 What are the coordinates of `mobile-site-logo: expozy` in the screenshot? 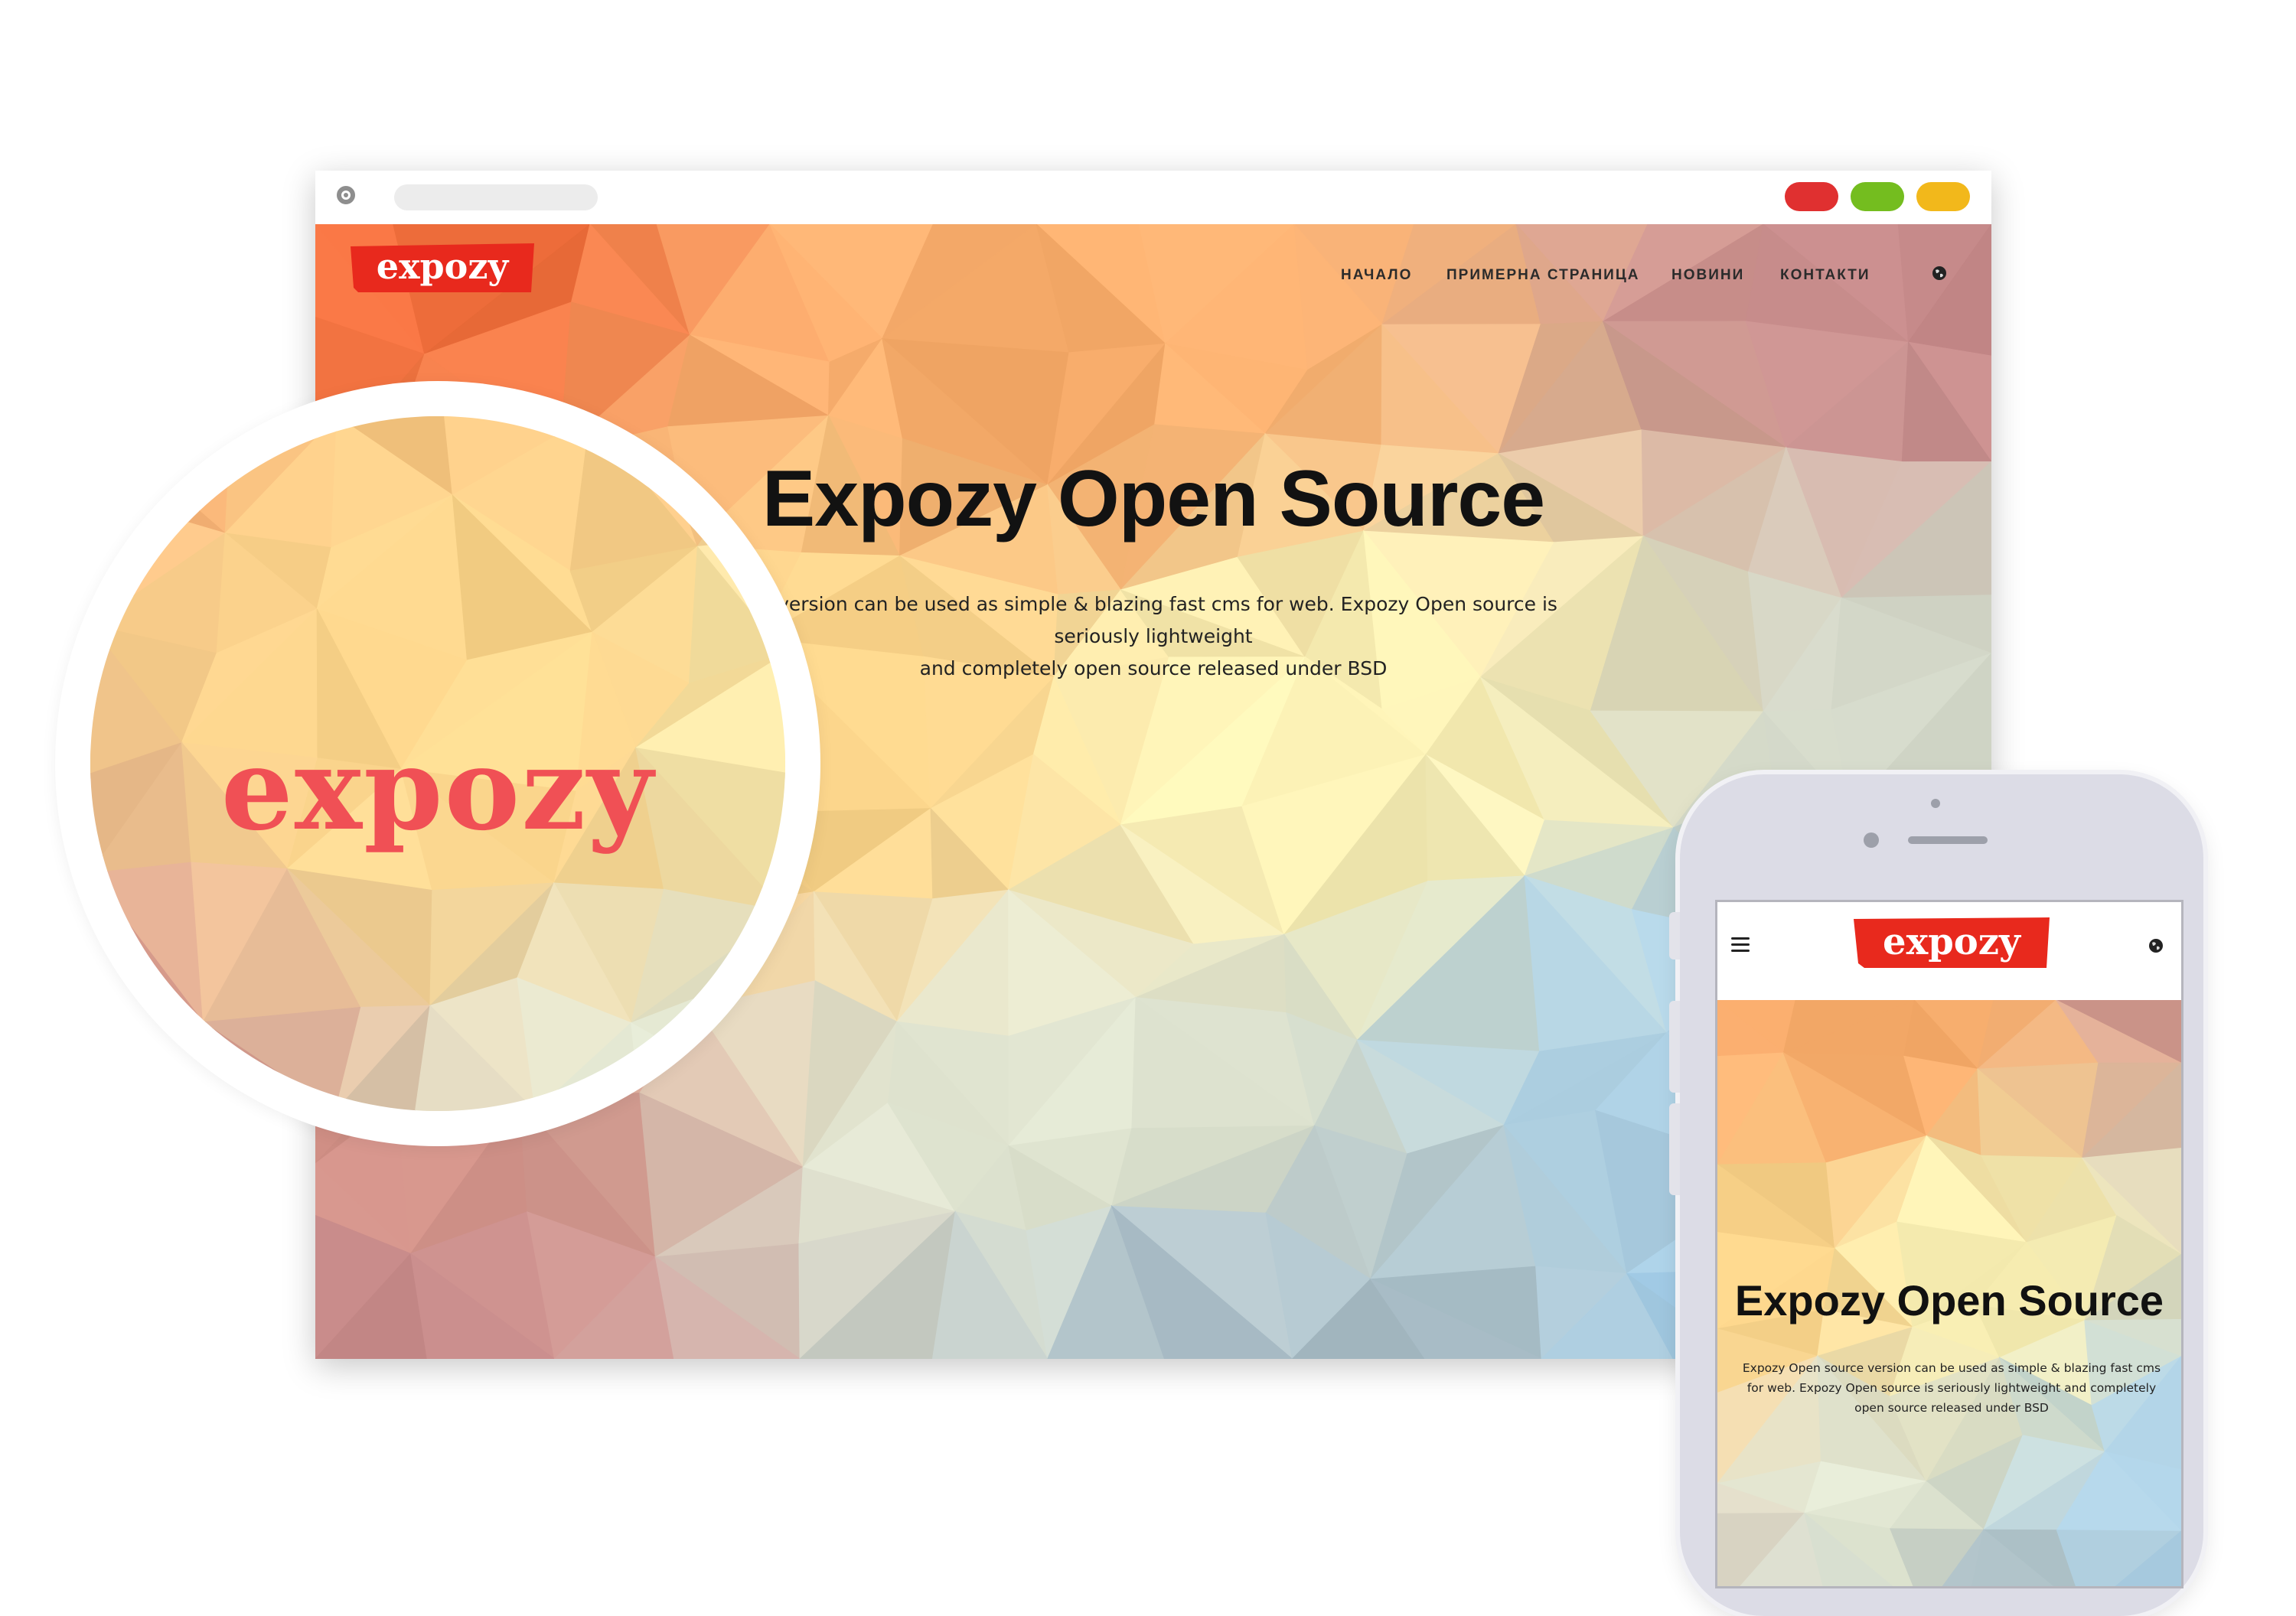 It's located at (1952, 942).